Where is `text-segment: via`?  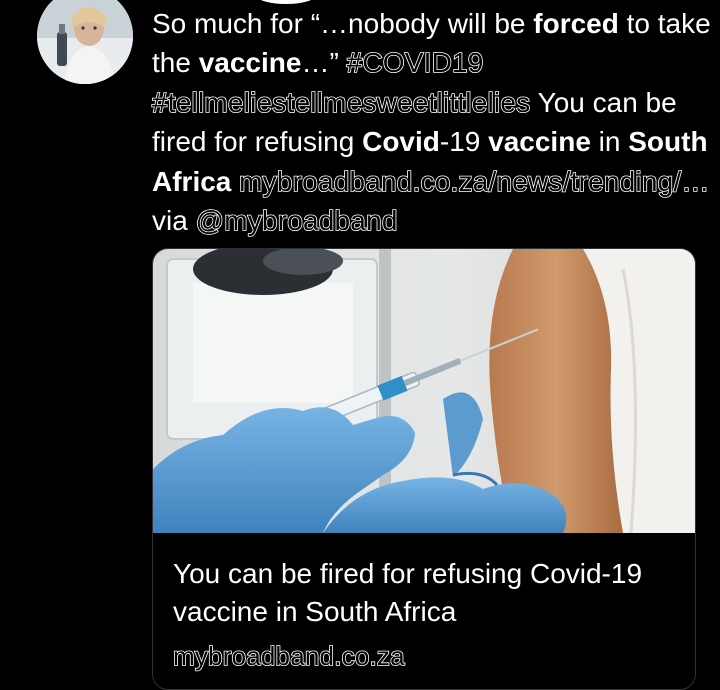 text-segment: via is located at coordinates (174, 221).